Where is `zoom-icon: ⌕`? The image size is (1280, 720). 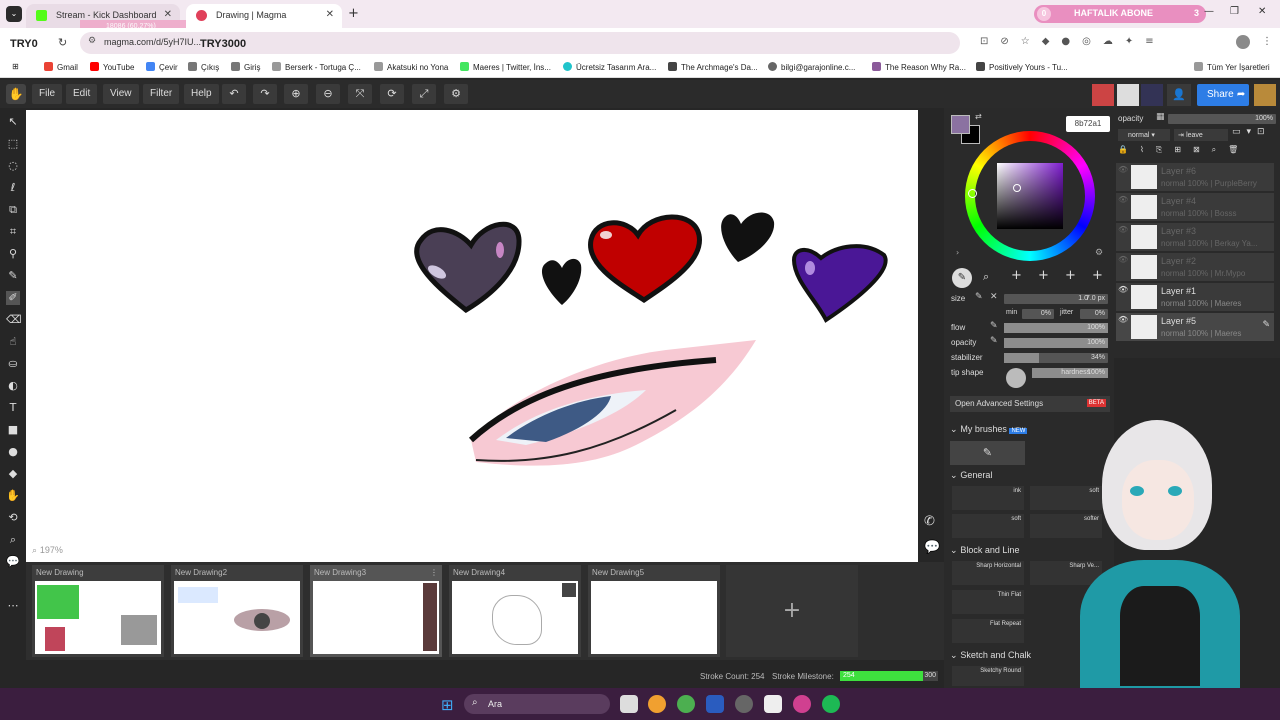 zoom-icon: ⌕ is located at coordinates (13, 540).